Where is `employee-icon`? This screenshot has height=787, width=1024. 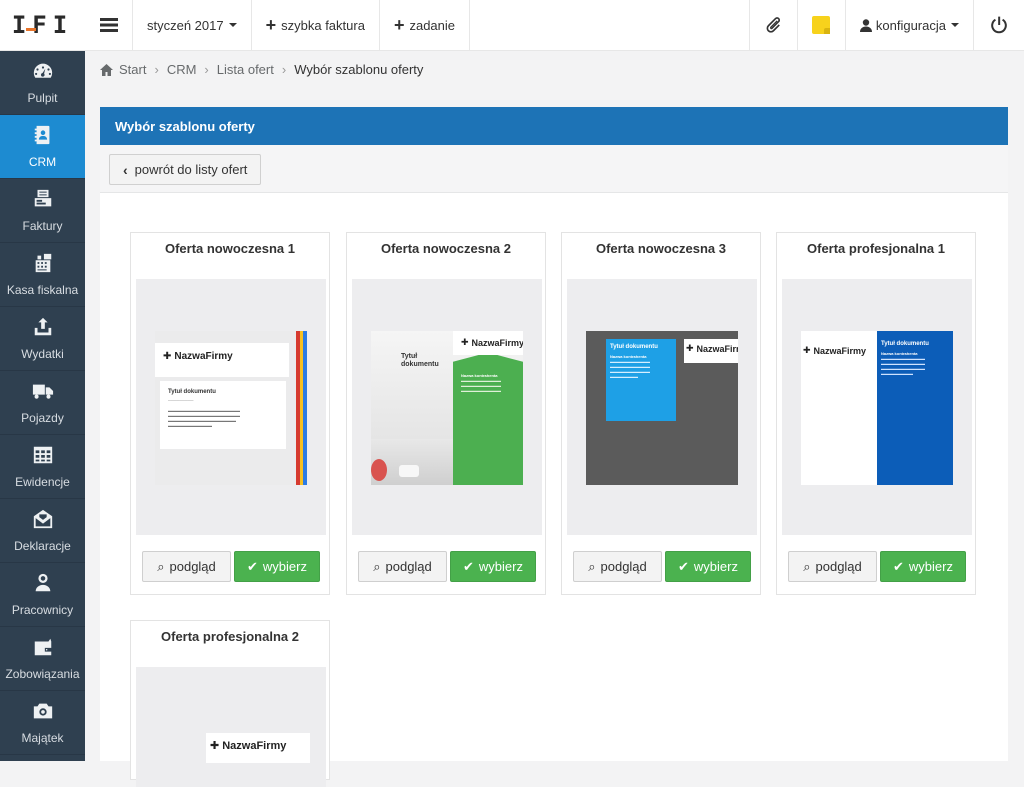
employee-icon is located at coordinates (42, 582).